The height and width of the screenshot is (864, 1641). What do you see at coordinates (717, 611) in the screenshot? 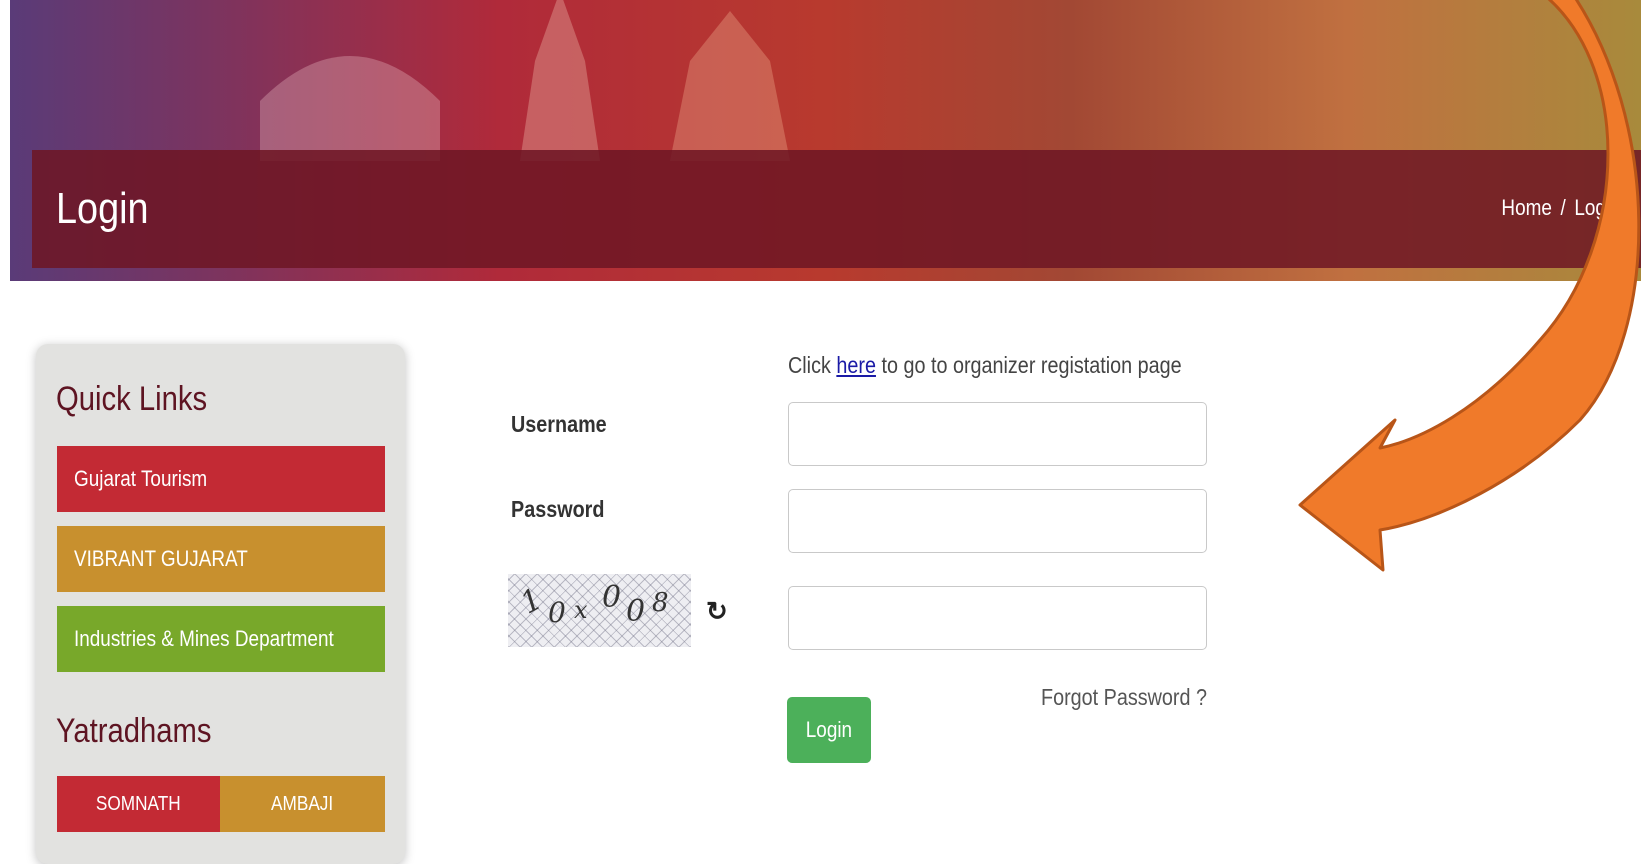
I see `captcha-refresh-icon: ↻` at bounding box center [717, 611].